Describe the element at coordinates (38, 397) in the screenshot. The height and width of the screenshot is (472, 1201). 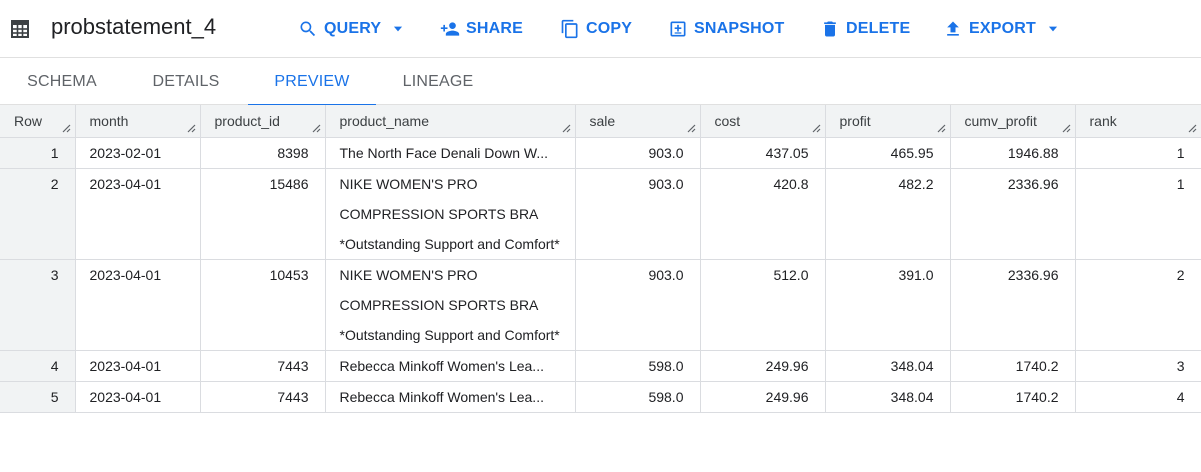
I see `row-number: 5` at that location.